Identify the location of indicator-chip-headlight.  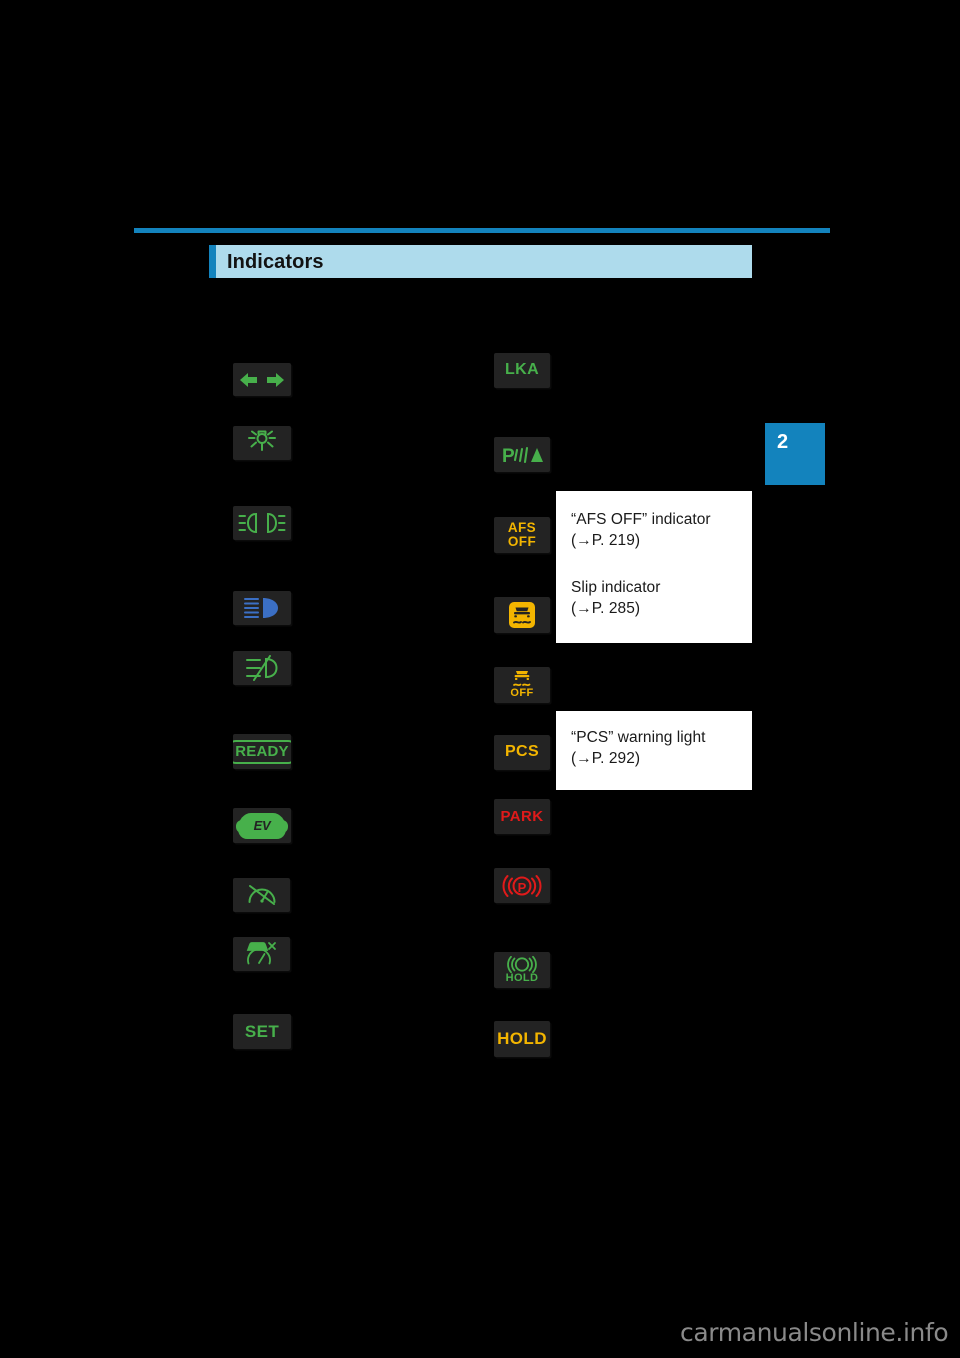
(262, 523).